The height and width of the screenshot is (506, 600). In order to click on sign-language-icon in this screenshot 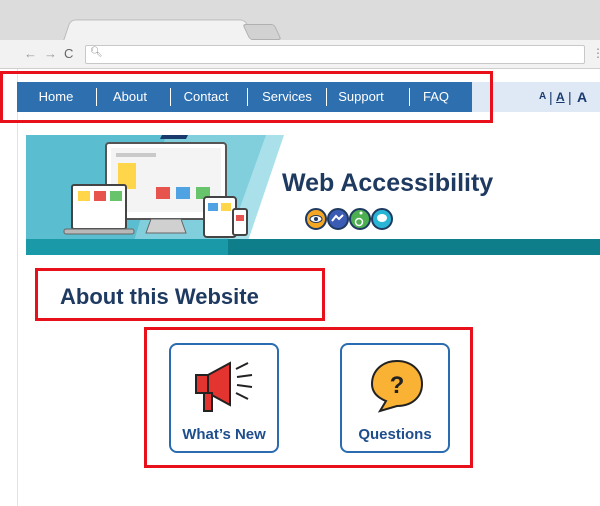, I will do `click(338, 219)`.